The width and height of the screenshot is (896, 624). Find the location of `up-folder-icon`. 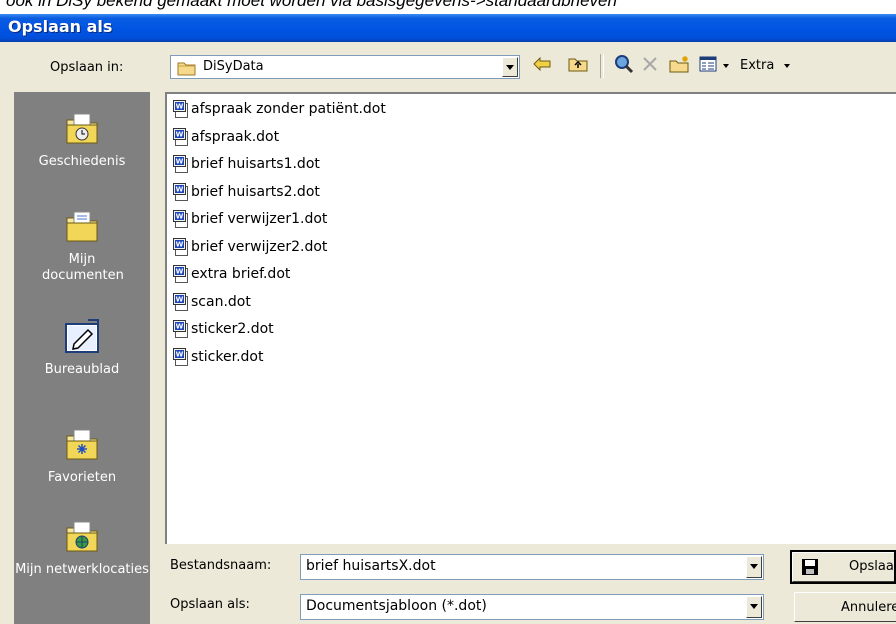

up-folder-icon is located at coordinates (578, 66).